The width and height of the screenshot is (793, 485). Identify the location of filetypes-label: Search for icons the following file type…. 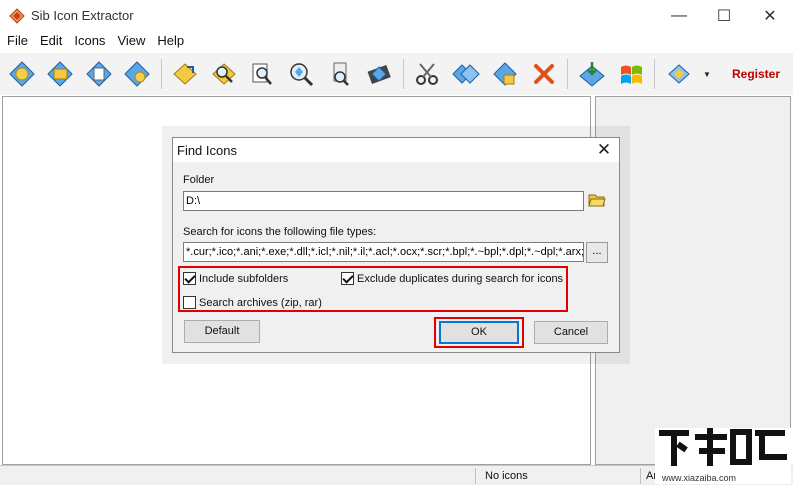
(280, 232).